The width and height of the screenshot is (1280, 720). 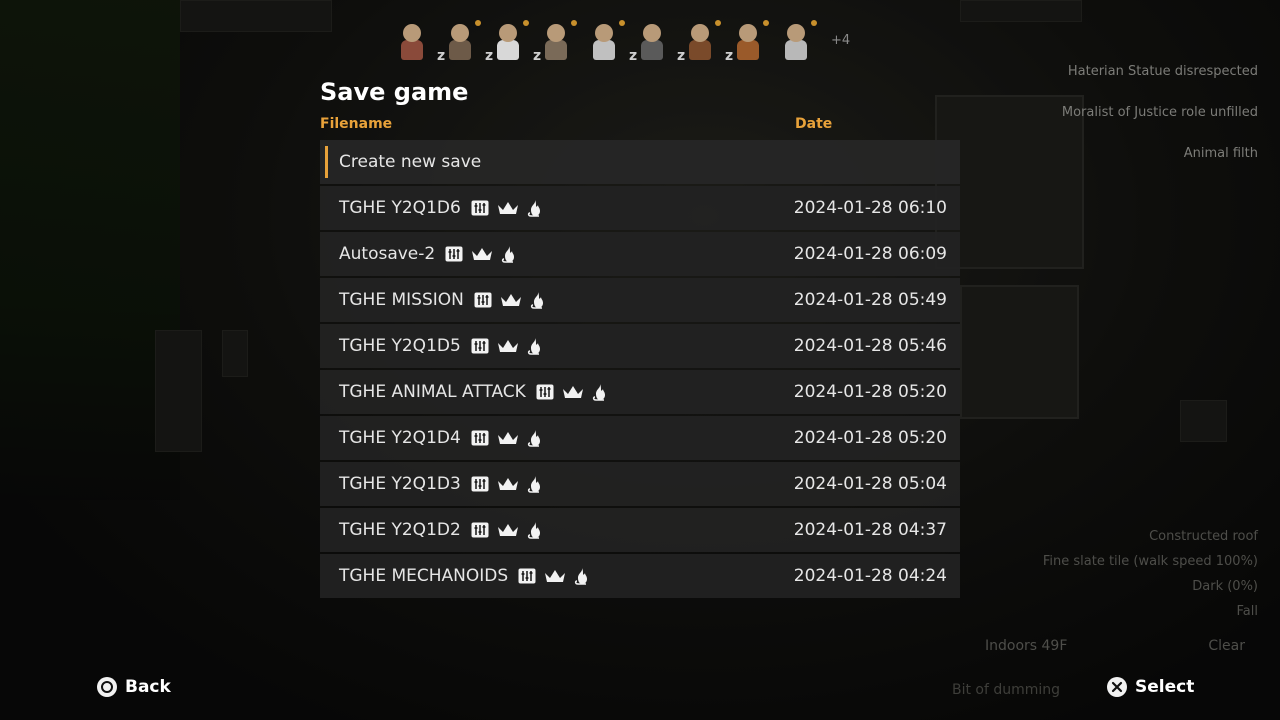 What do you see at coordinates (432, 392) in the screenshot?
I see `save-filename: TGHE ANIMAL ATTACK` at bounding box center [432, 392].